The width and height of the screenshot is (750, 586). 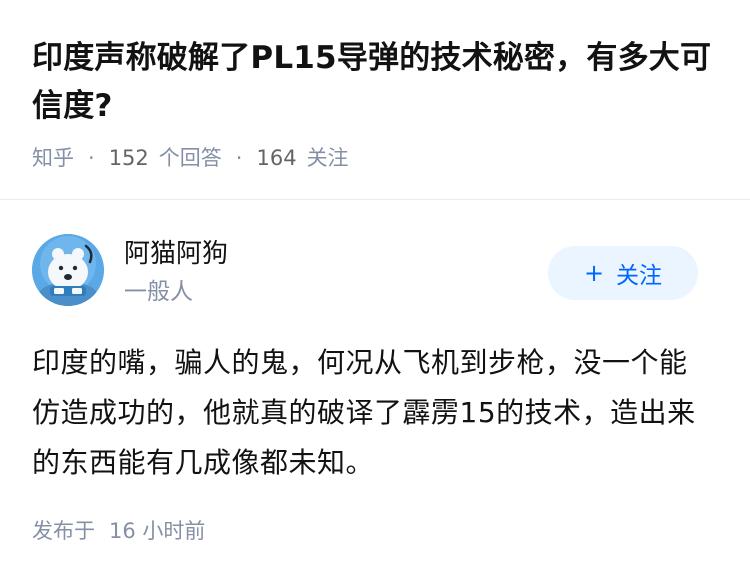 What do you see at coordinates (276, 158) in the screenshot?
I see `follower-count: 164` at bounding box center [276, 158].